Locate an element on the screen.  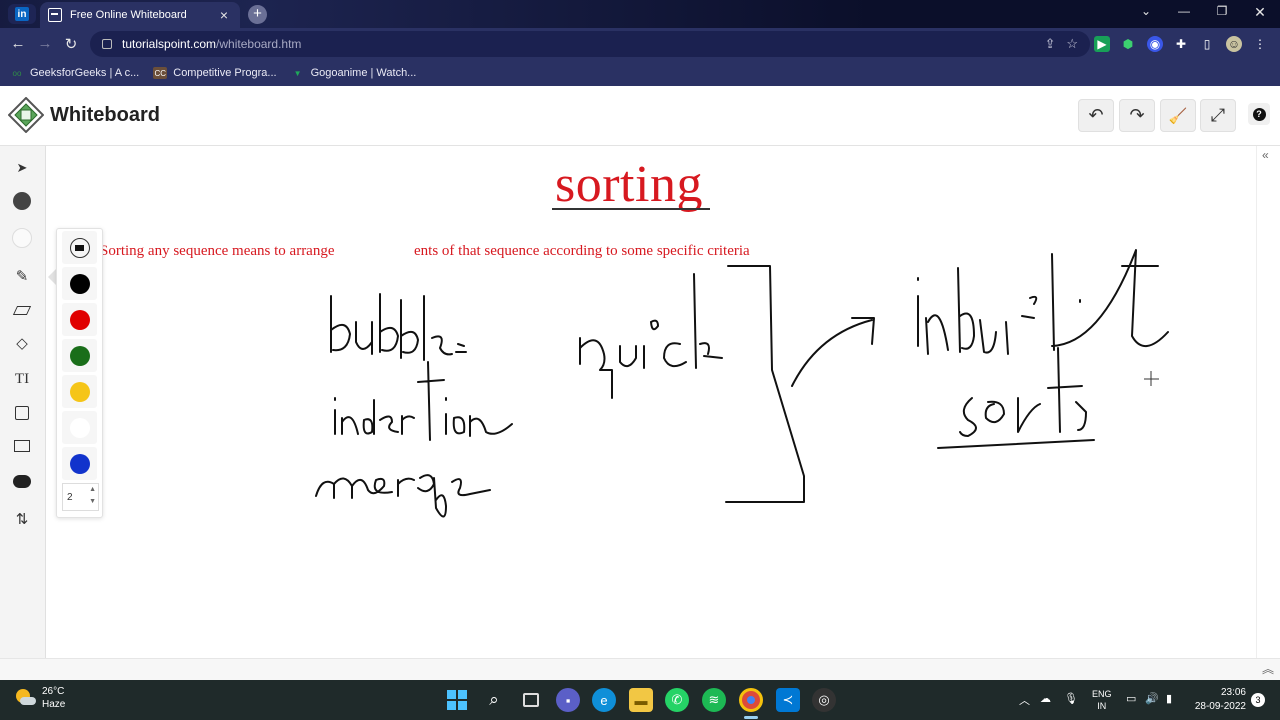
tray-overflow-icon: ︿ is located at coordinates (1024, 700).